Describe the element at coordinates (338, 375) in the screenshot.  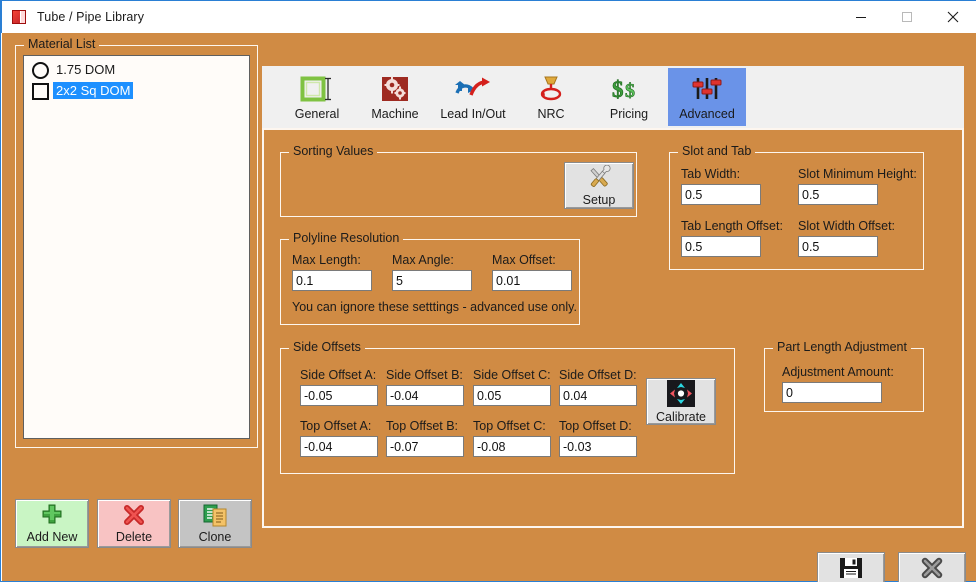
I see `side-offset-a-label: Side Offset A:` at that location.